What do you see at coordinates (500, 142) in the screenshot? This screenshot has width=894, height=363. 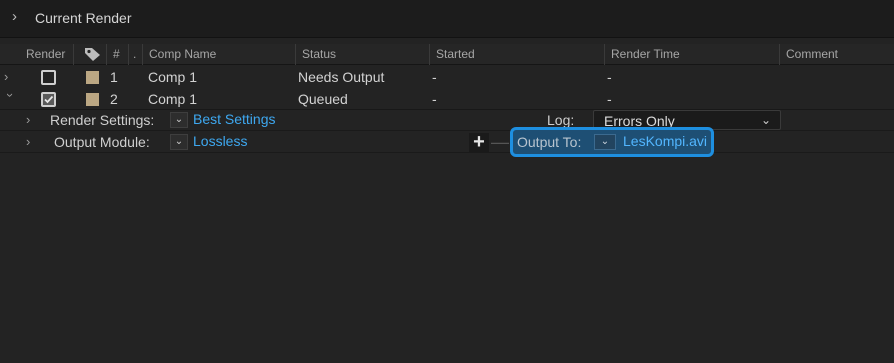 I see `minus-icon: —` at bounding box center [500, 142].